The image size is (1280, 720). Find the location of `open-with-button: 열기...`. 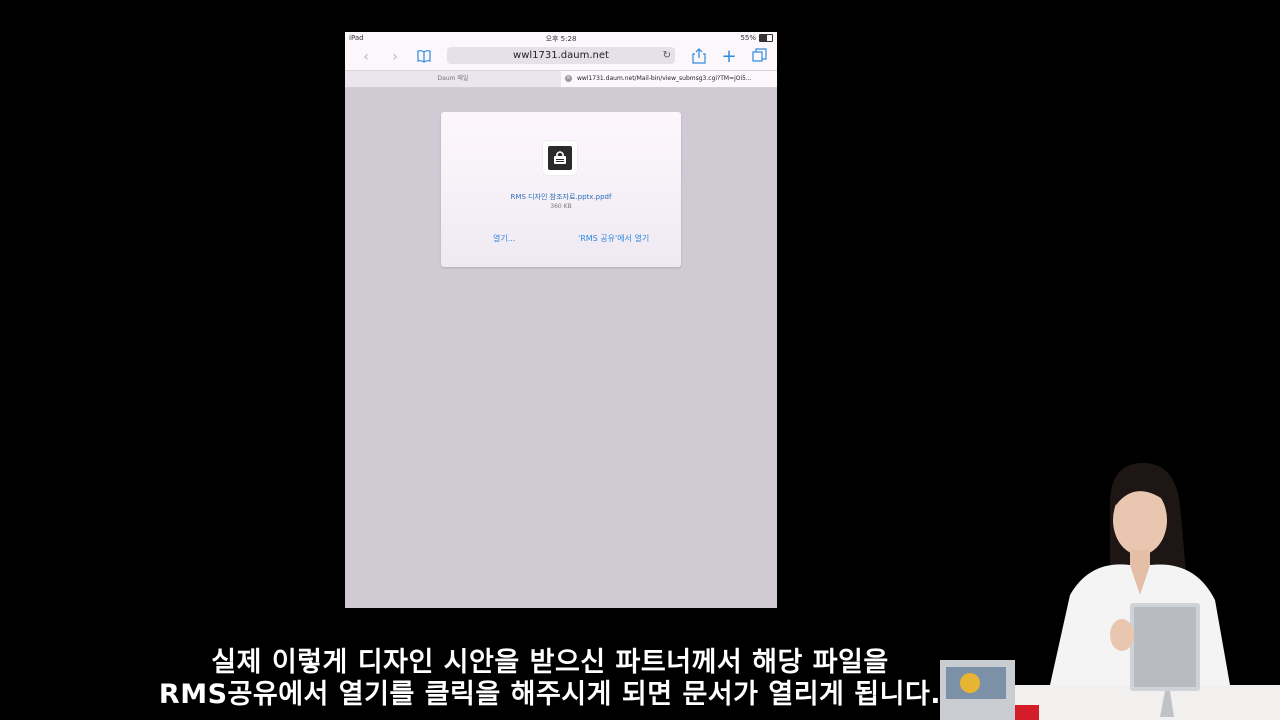

open-with-button: 열기... is located at coordinates (504, 238).